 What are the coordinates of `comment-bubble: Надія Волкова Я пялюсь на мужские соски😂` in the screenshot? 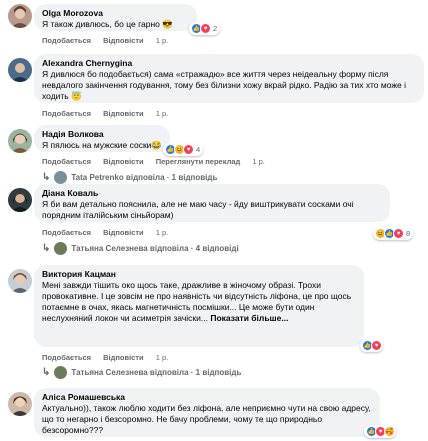 It's located at (102, 138).